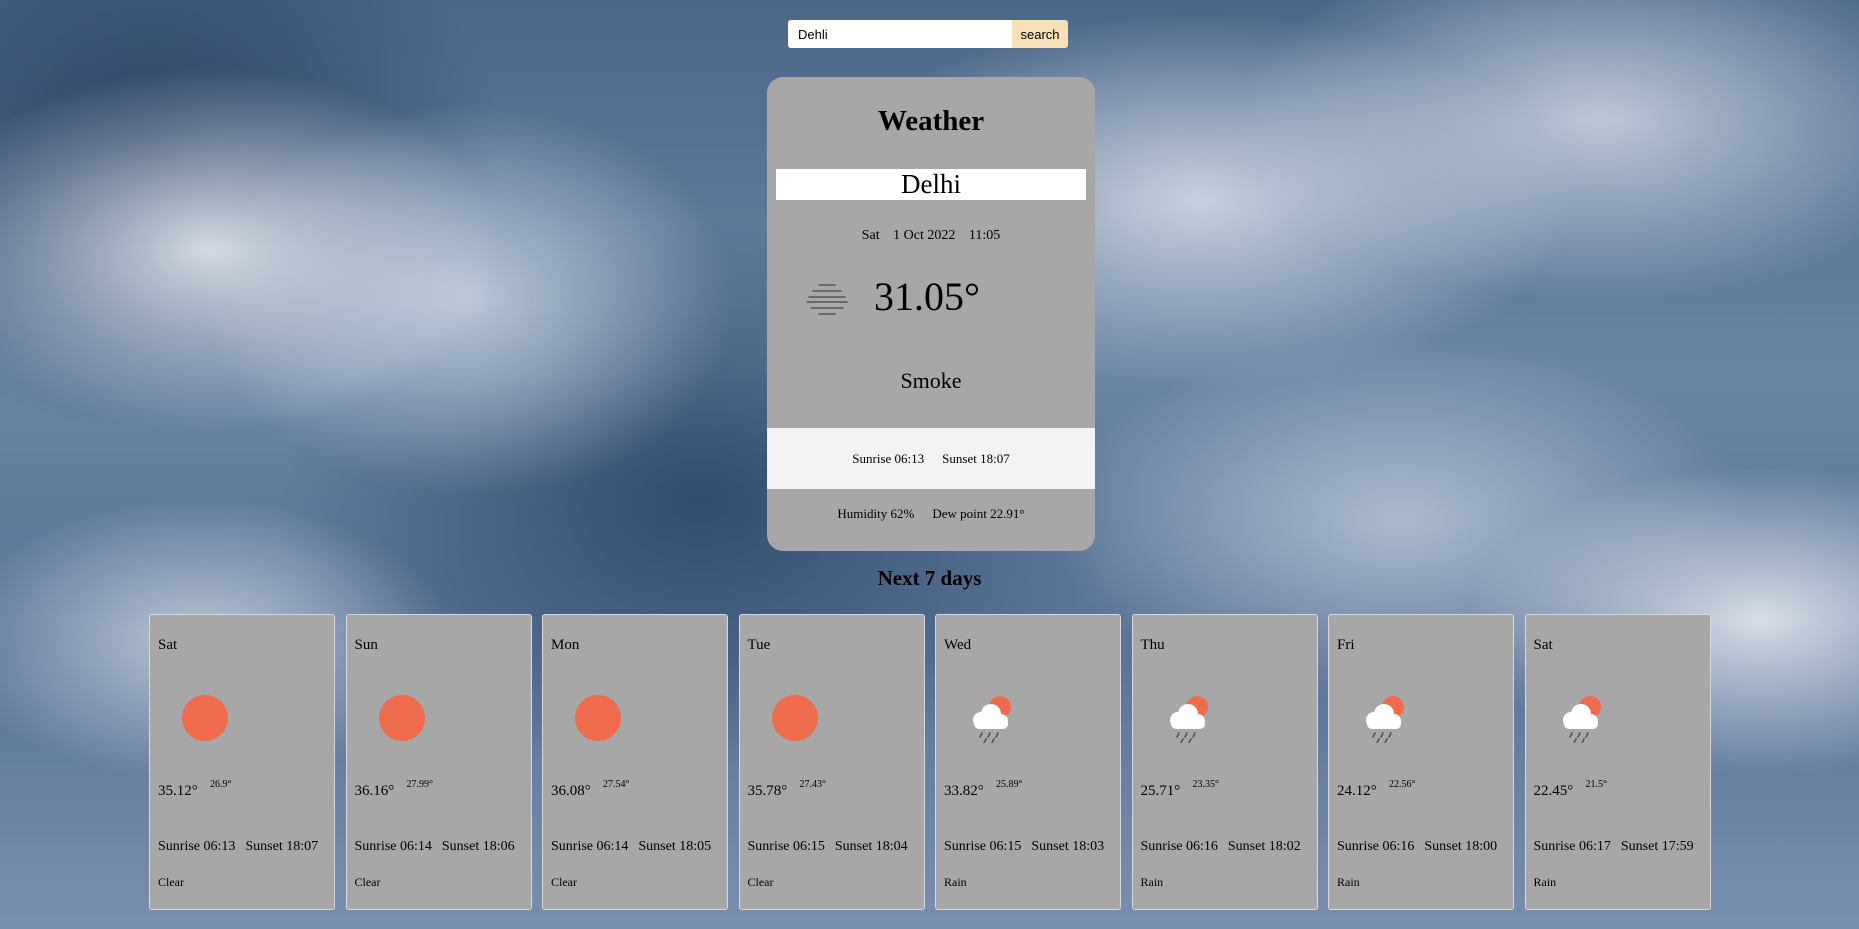  Describe the element at coordinates (1221, 847) in the screenshot. I see `forecast-sun-times: Sunrise 06:16 Sunset 18:02` at that location.